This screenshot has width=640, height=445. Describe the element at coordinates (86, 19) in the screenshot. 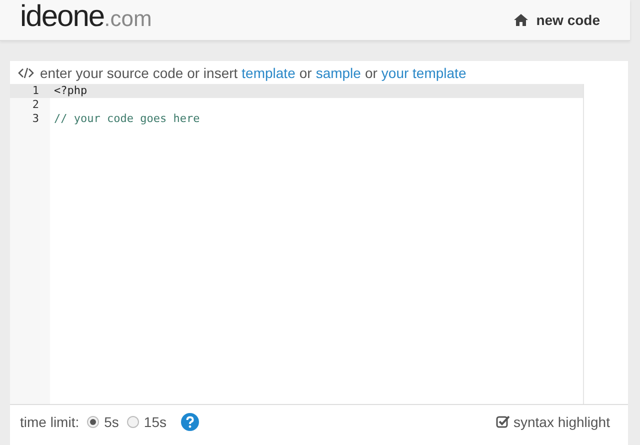

I see `site-logo: ideone.com` at that location.